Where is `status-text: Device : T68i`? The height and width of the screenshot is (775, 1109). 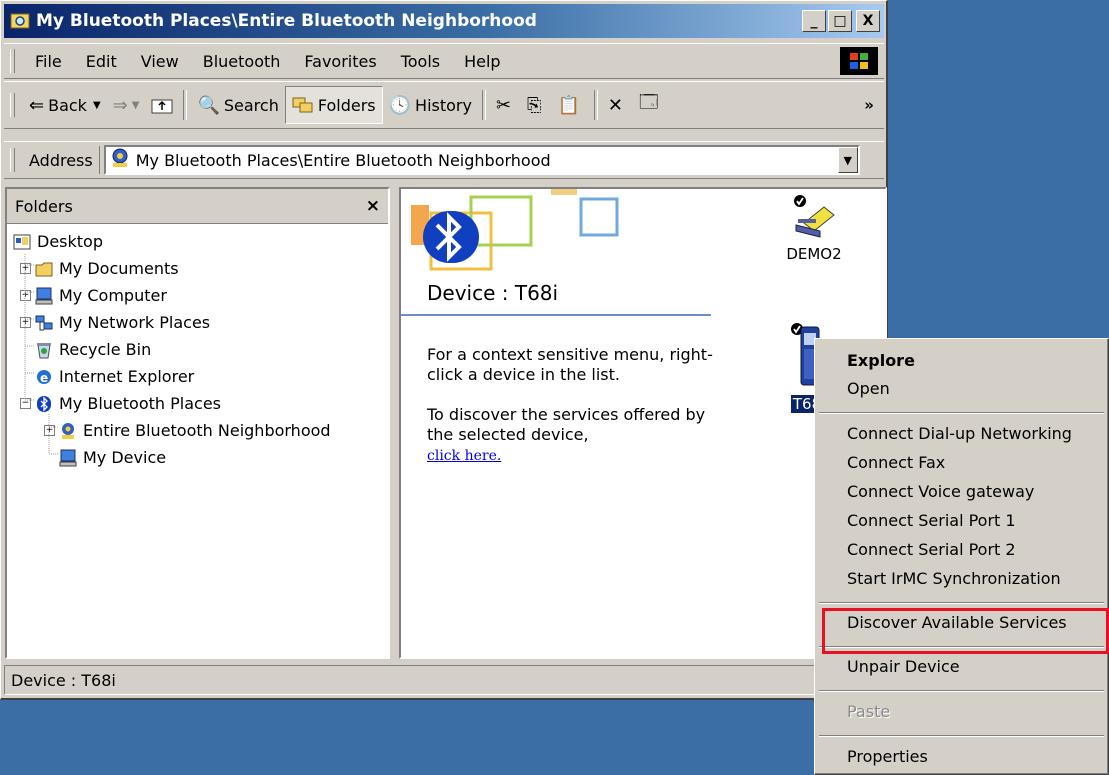 status-text: Device : T68i is located at coordinates (63, 680).